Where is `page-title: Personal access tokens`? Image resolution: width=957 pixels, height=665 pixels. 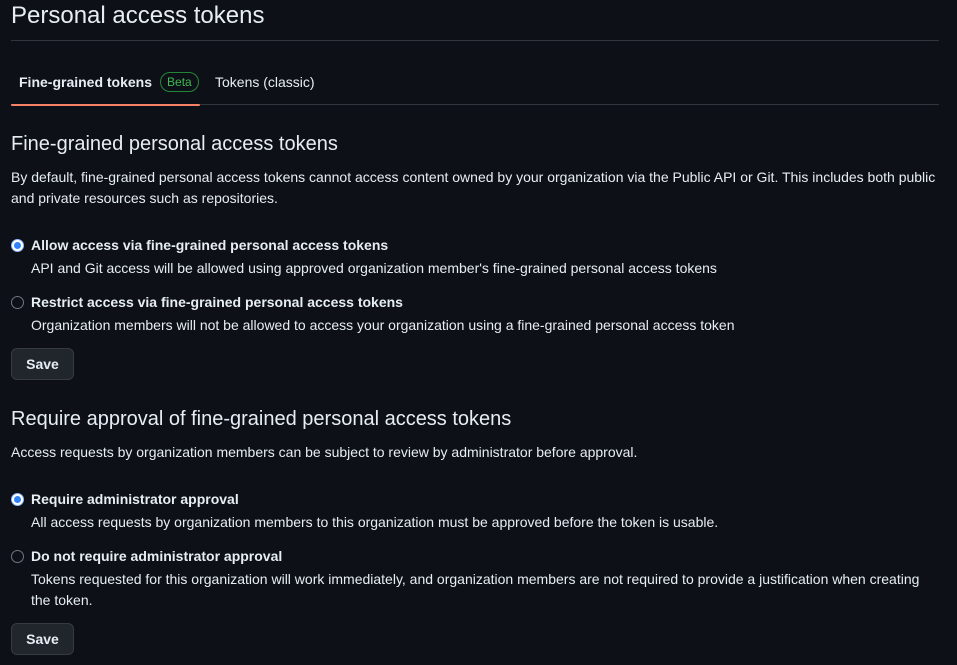
page-title: Personal access tokens is located at coordinates (138, 15).